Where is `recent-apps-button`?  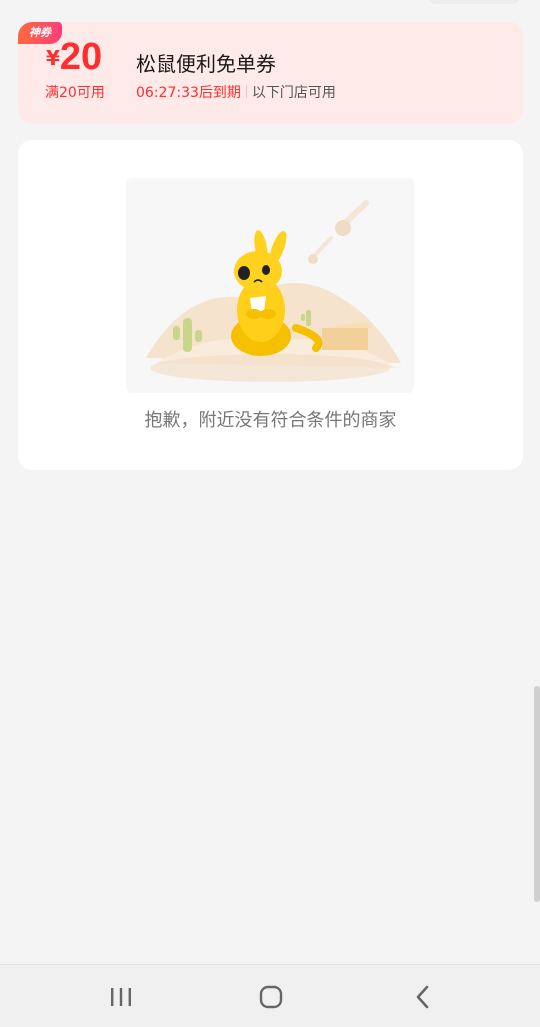 recent-apps-button is located at coordinates (121, 996).